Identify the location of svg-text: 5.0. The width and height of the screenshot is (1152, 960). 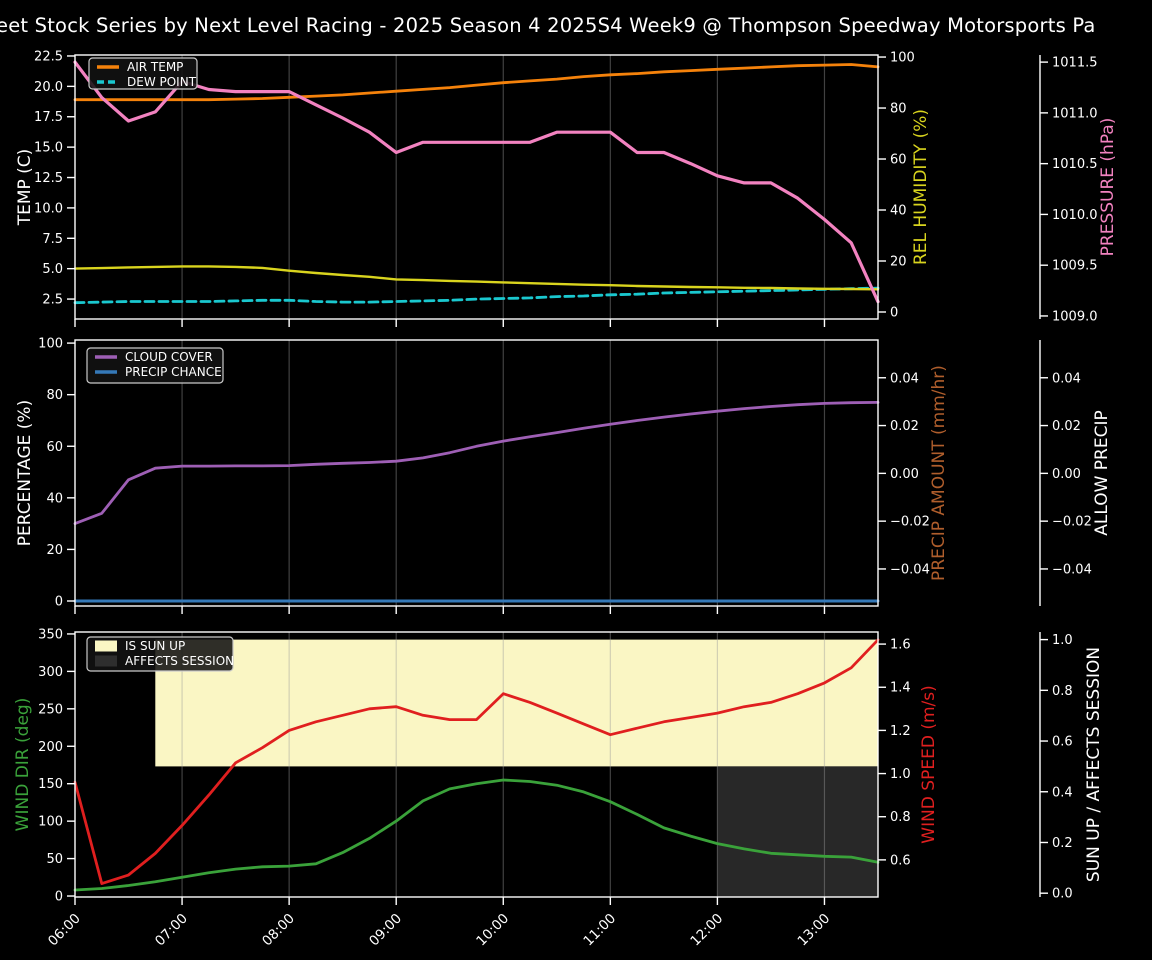
(52, 269).